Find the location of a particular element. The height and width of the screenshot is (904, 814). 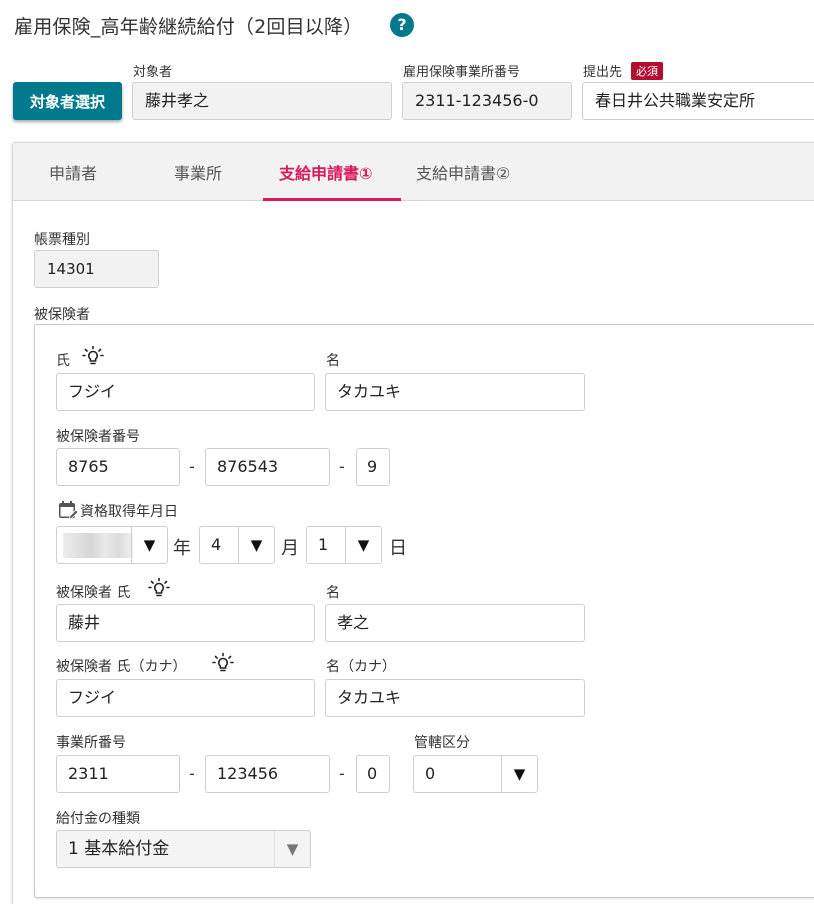

page-title: 雇用保険_高年齢継続給付（2回目以降） is located at coordinates (188, 27).